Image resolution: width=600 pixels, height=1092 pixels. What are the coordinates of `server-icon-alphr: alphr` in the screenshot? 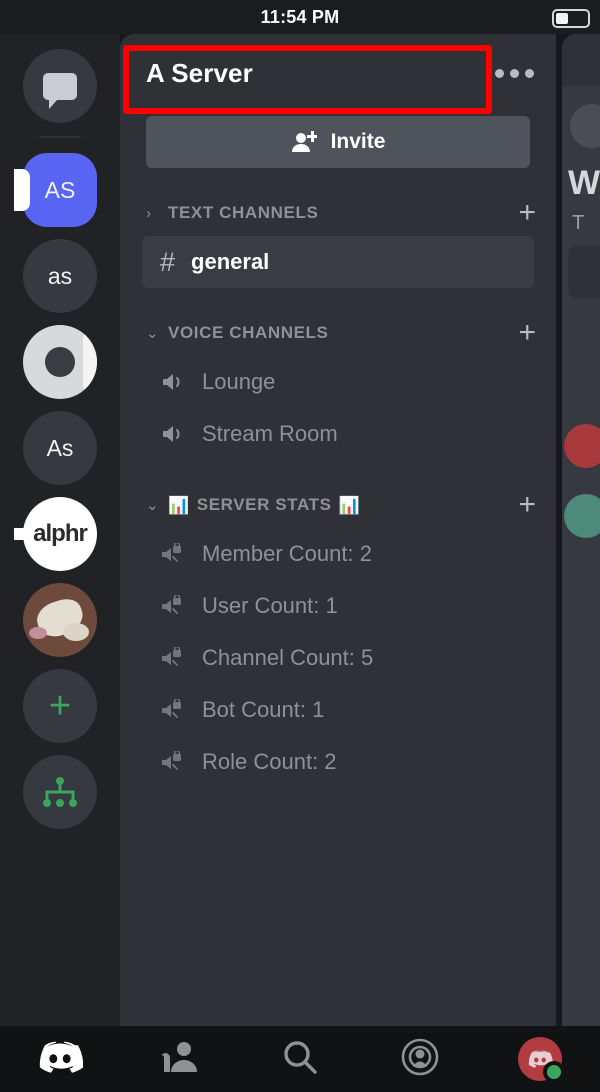 It's located at (56, 534).